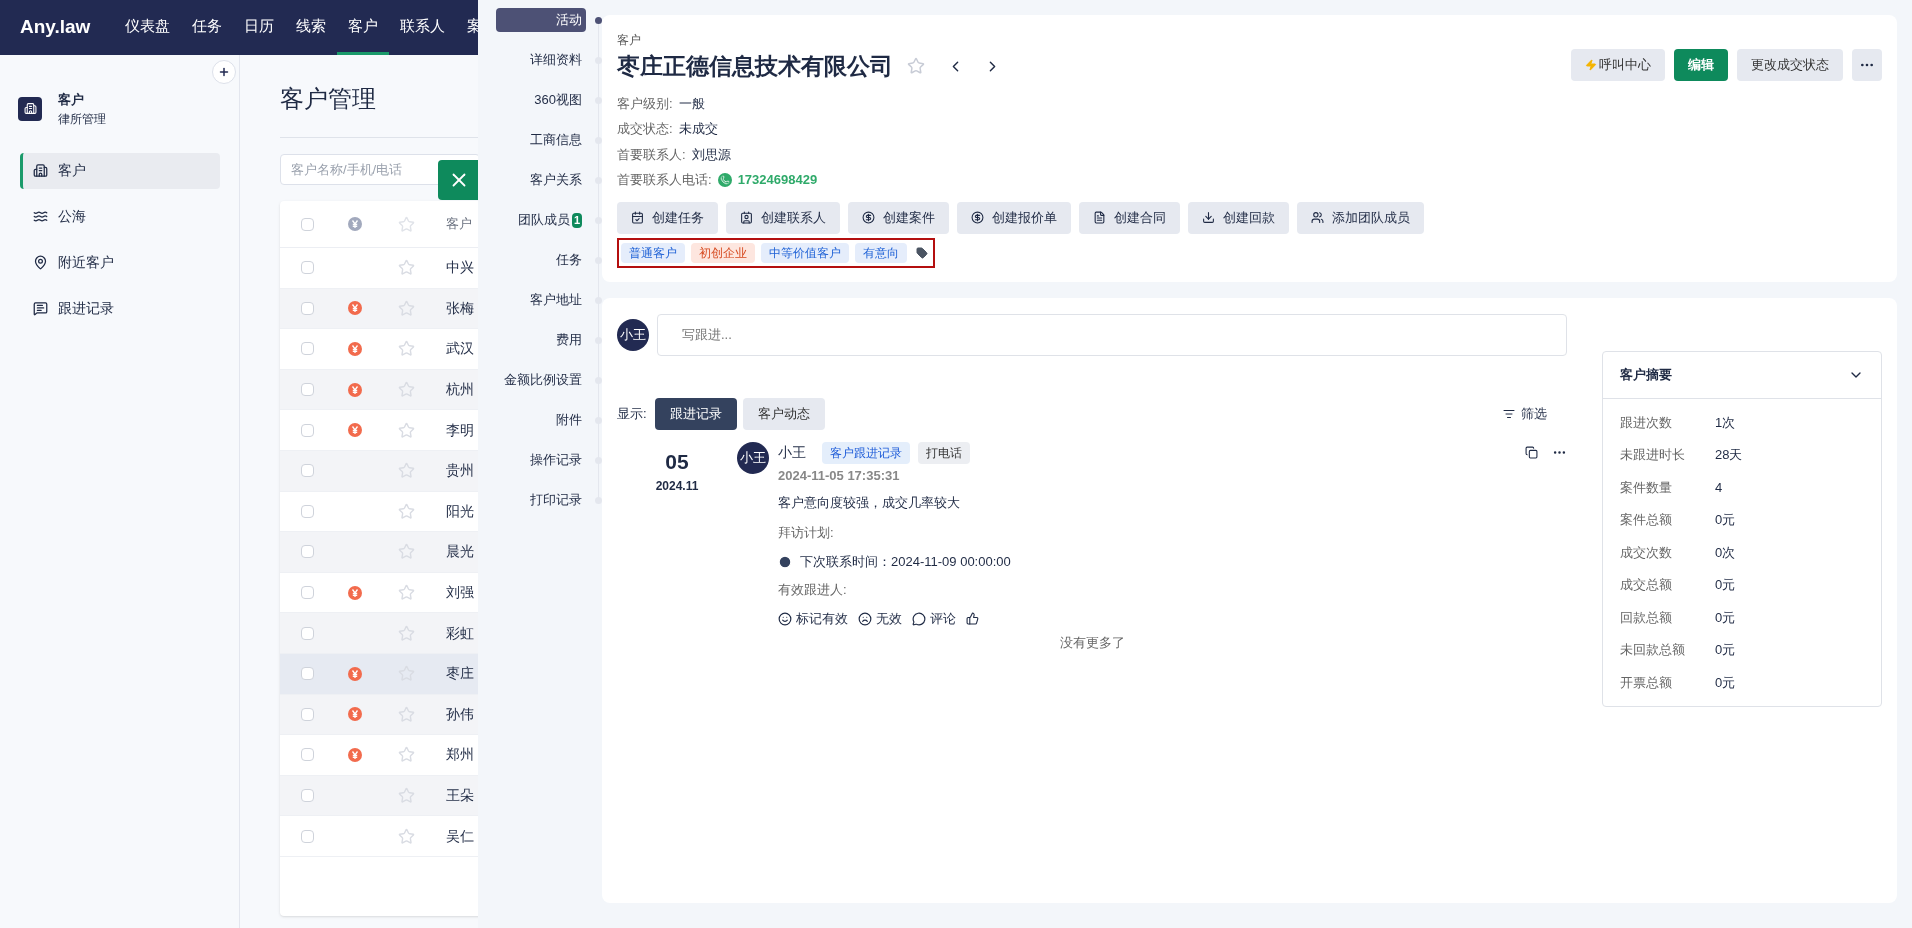  I want to click on entry-day: 05, so click(677, 461).